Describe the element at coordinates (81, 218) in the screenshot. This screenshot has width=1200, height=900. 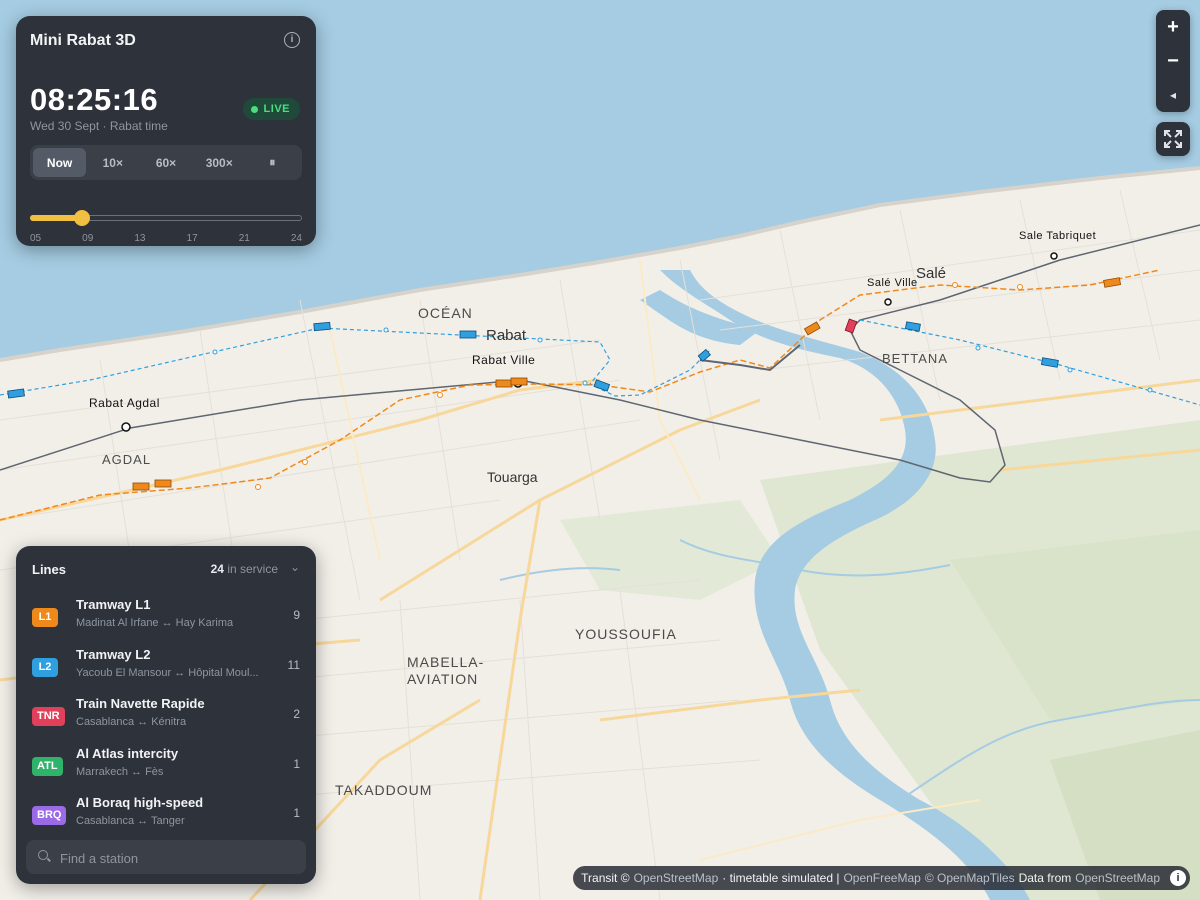
I see `time-slider-thumb` at that location.